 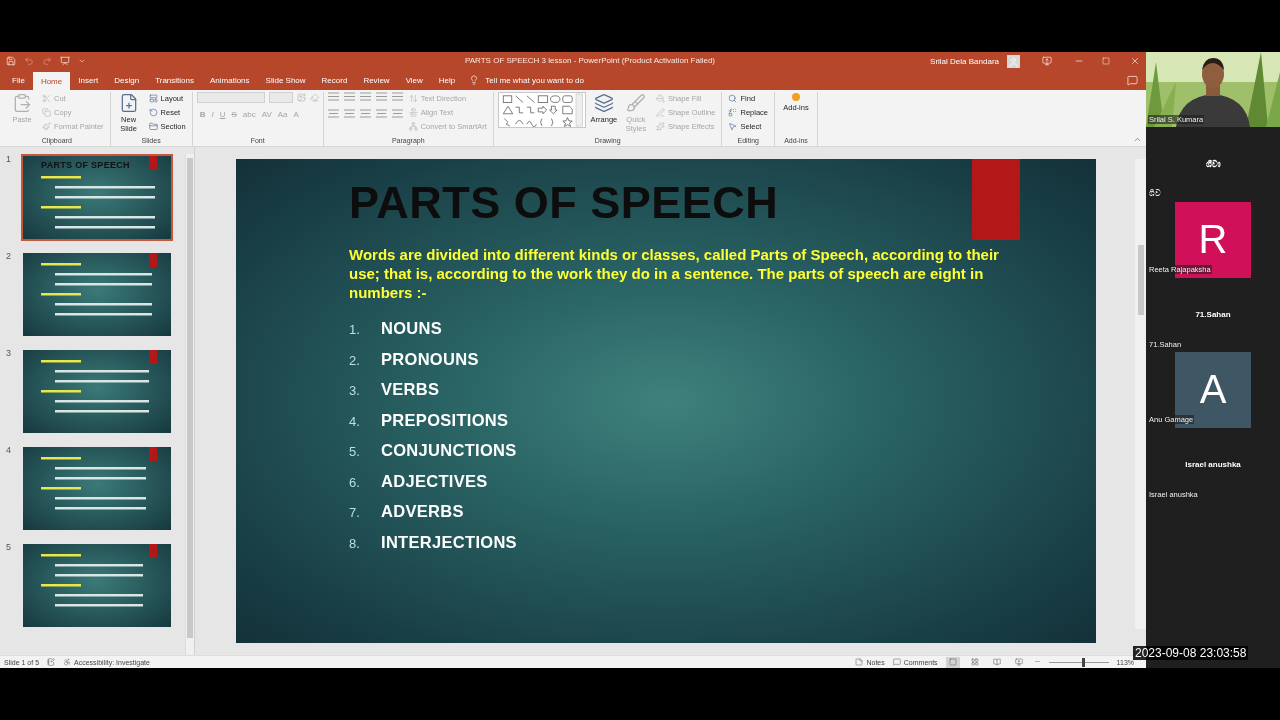 What do you see at coordinates (733, 126) in the screenshot?
I see `pointer-icon` at bounding box center [733, 126].